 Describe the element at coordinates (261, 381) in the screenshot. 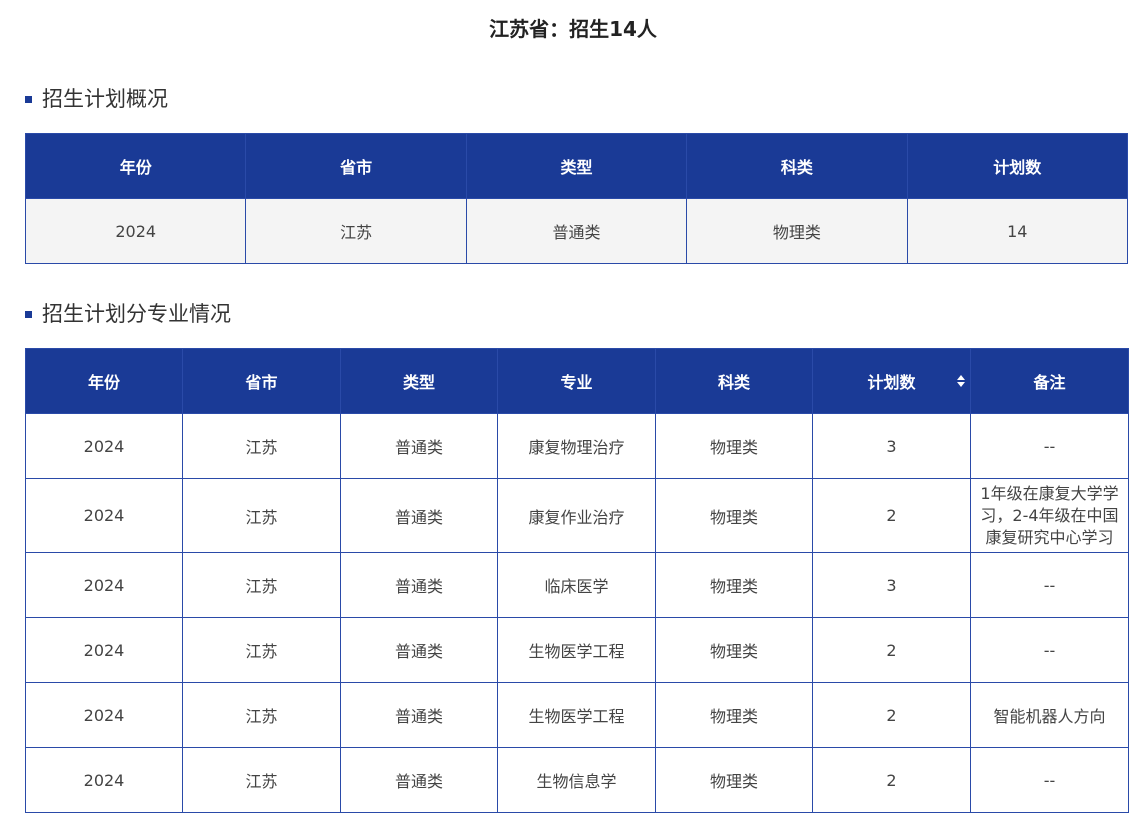

I see `detail-header-province: 省市` at that location.